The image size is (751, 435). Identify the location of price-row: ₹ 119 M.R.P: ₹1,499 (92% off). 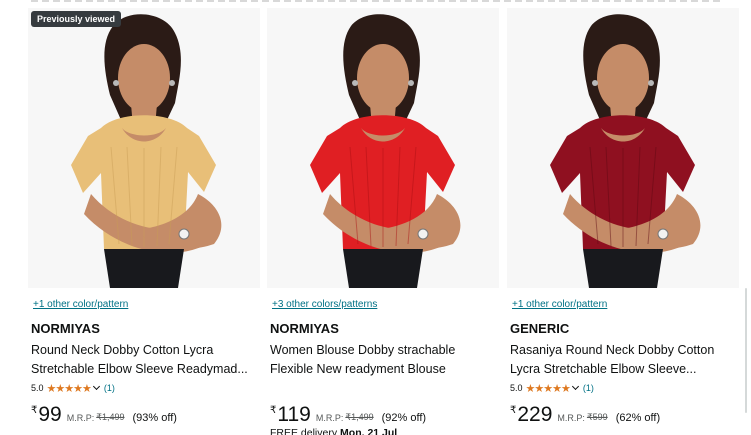
(348, 414).